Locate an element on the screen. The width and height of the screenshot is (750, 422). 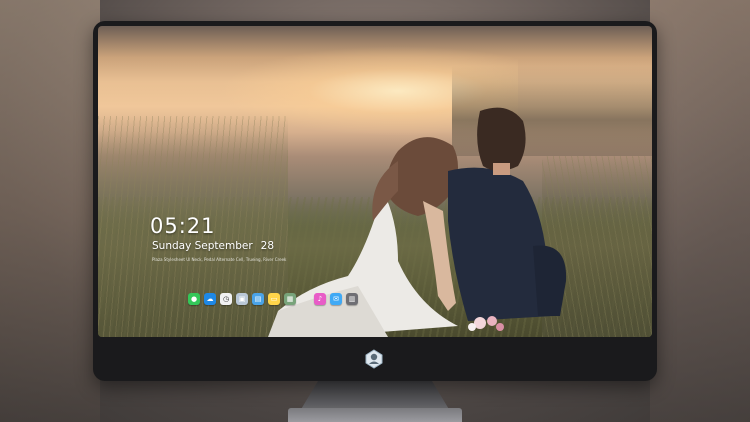
messages-icon: ● is located at coordinates (194, 299).